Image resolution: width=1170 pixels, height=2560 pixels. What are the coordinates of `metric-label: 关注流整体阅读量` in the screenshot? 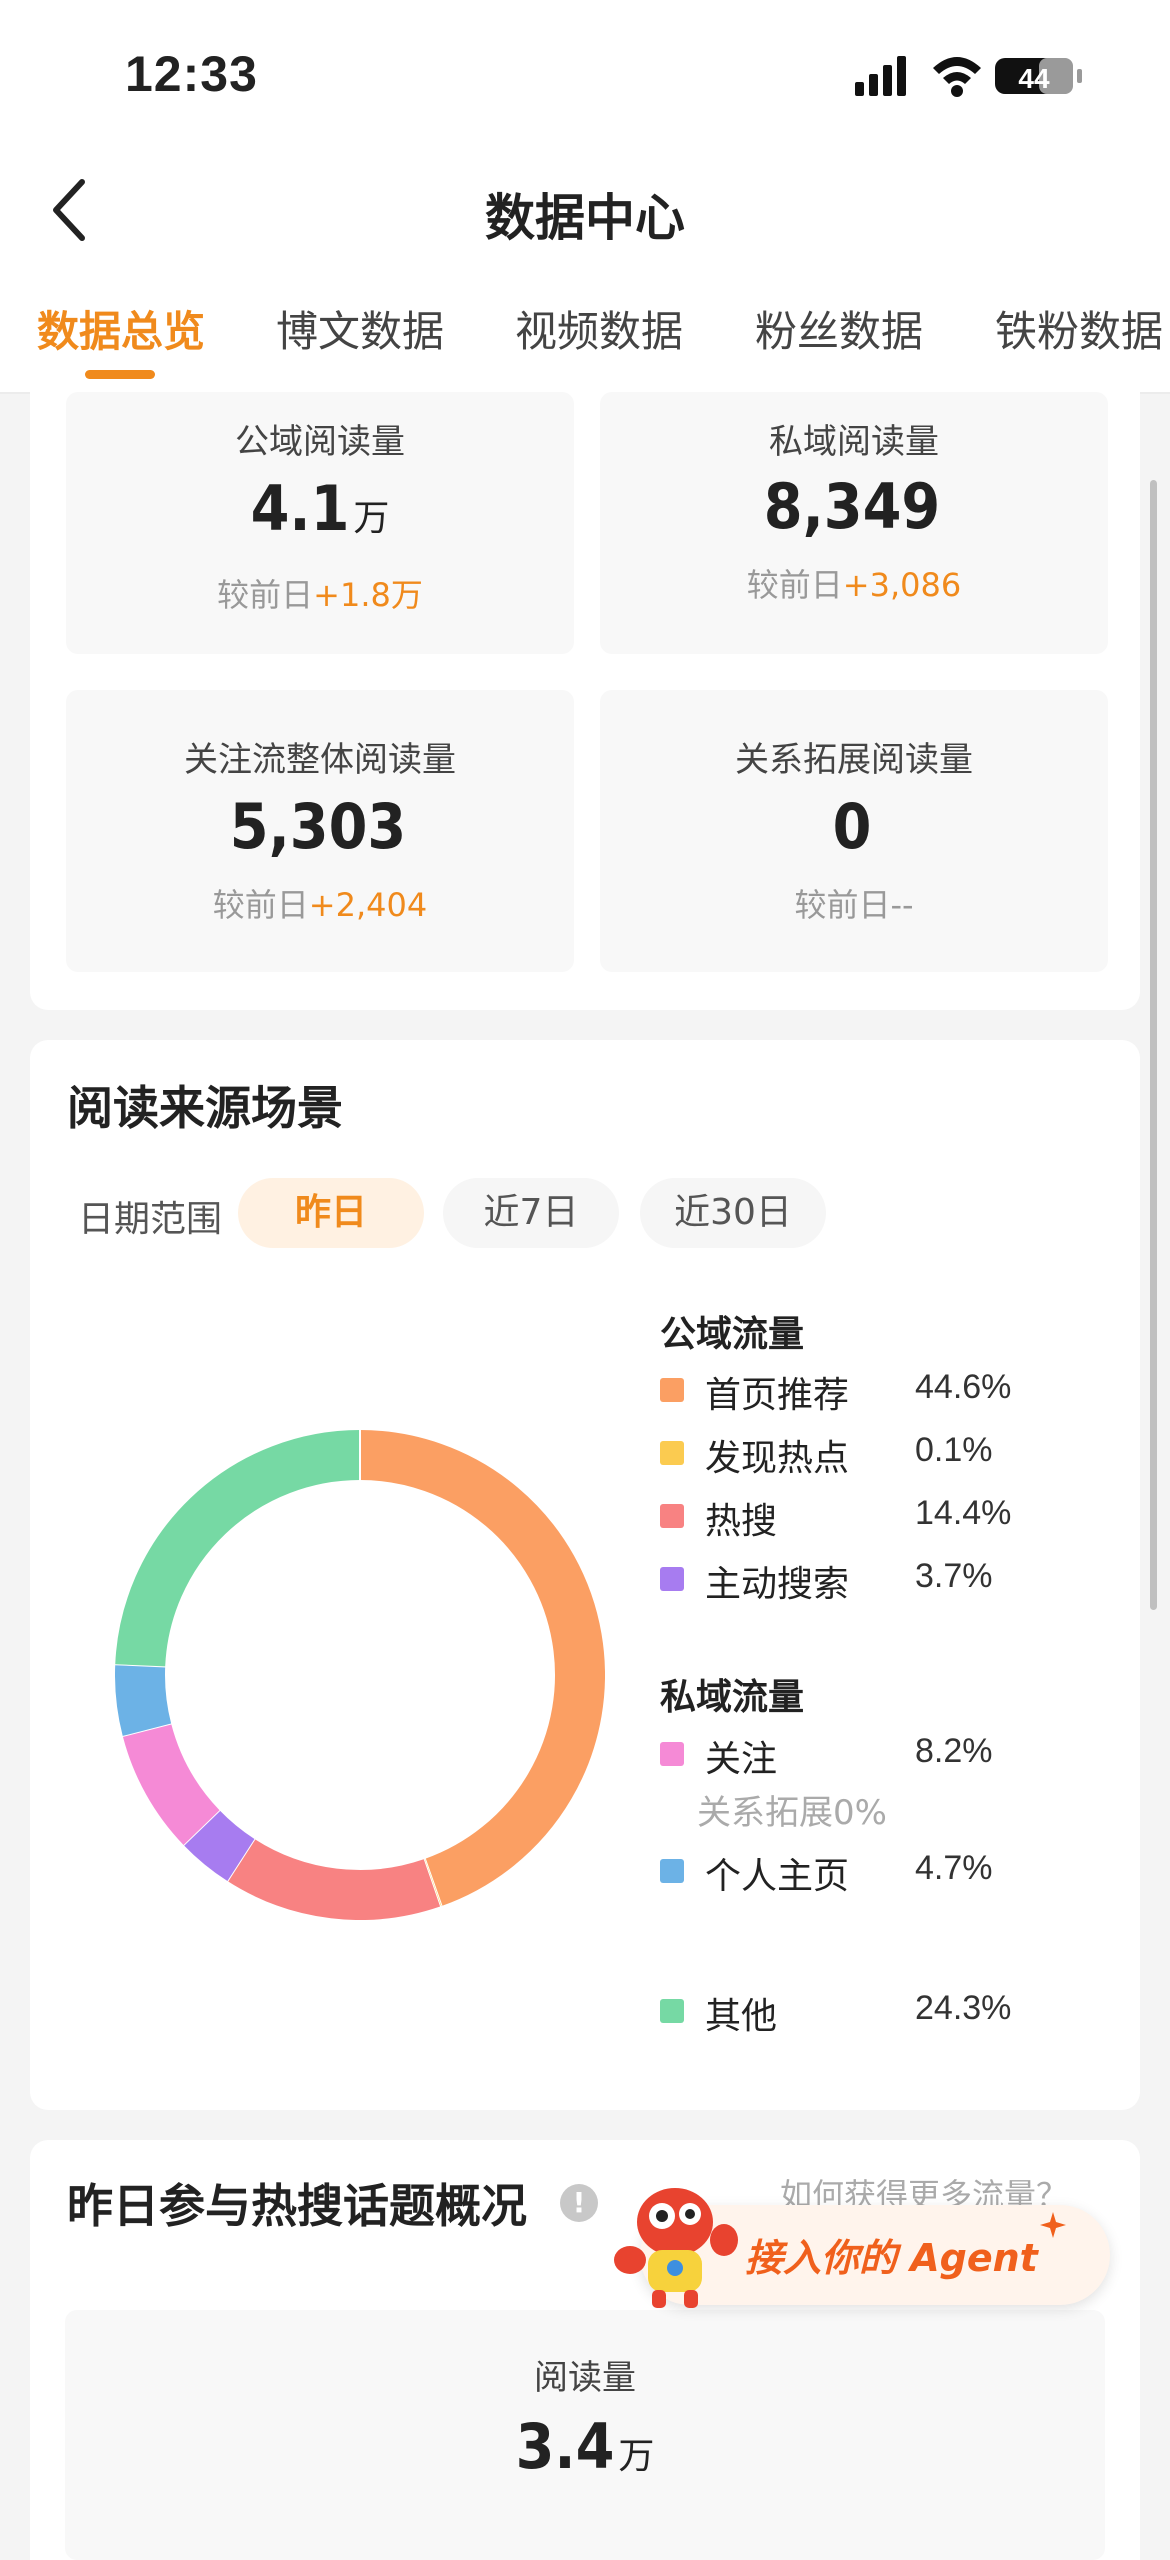 It's located at (320, 756).